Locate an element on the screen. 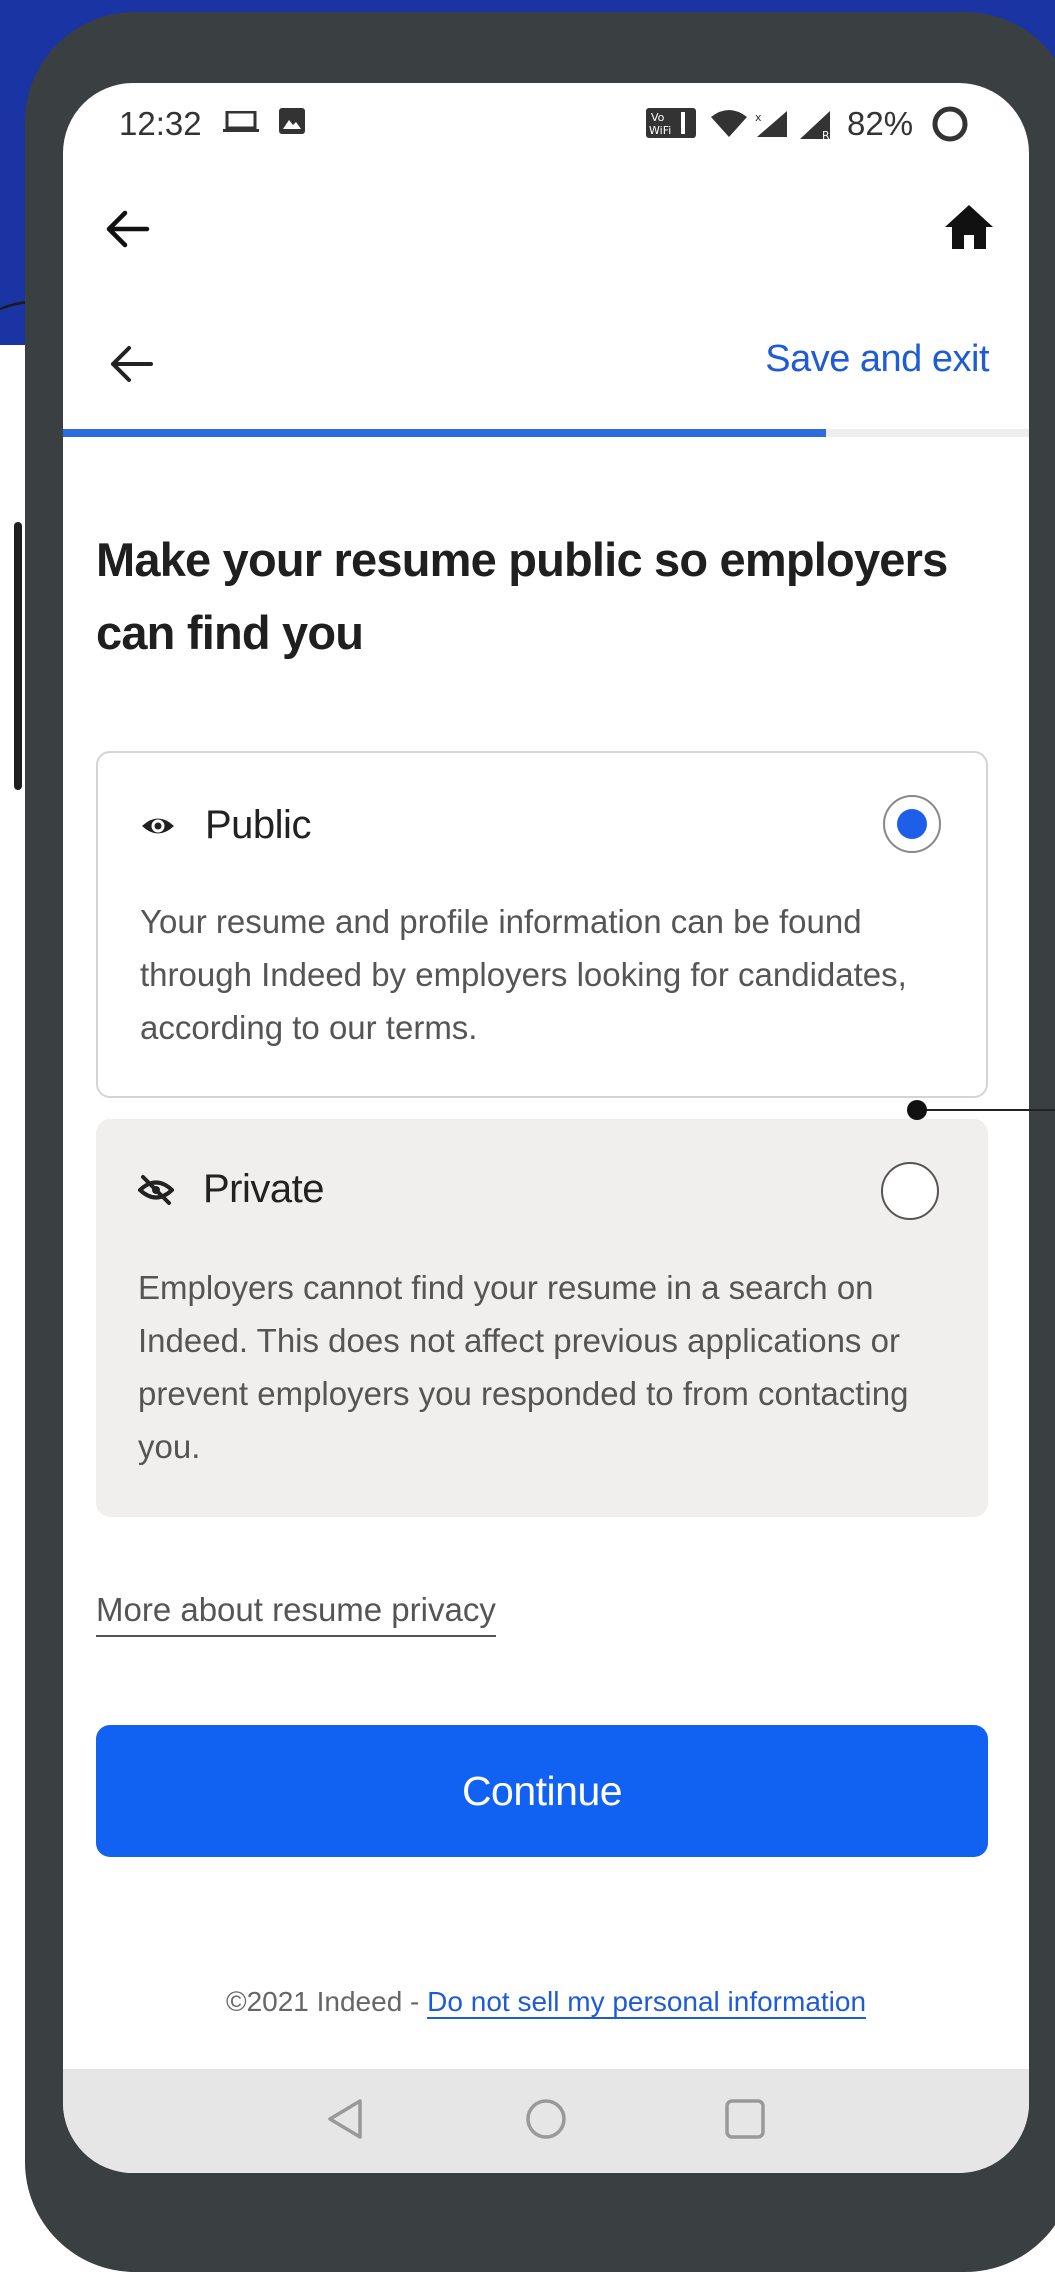  nav-back-icon is located at coordinates (346, 2119).